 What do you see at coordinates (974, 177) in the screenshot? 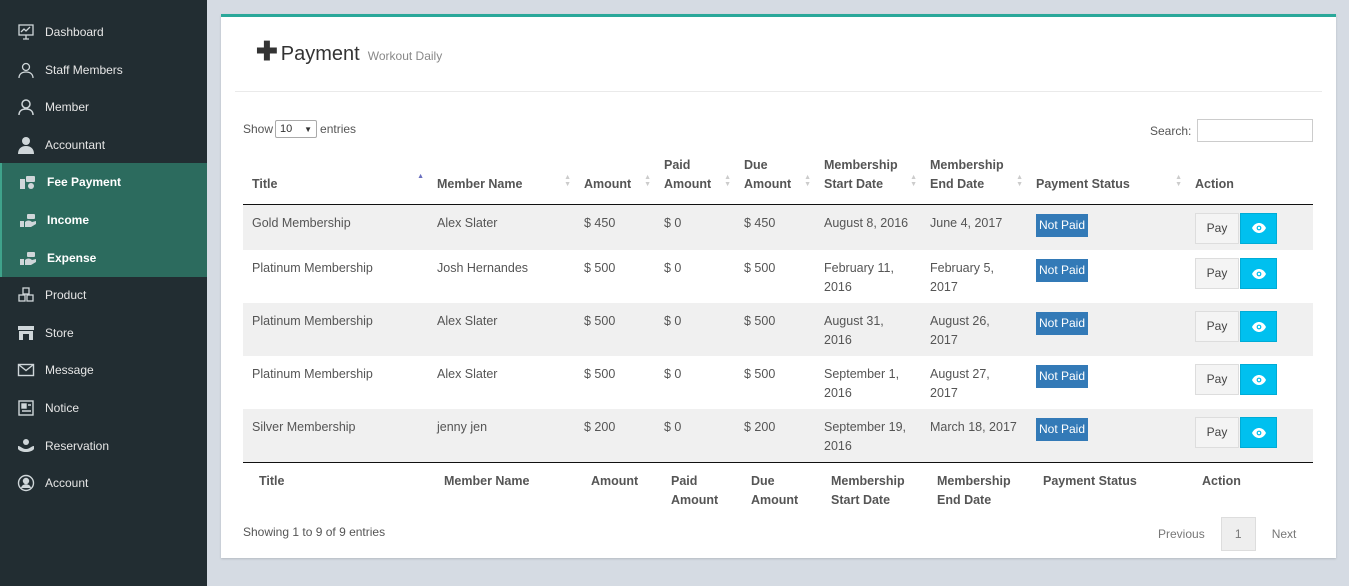
I see `col-end-header: Membership End Date ▲ ▼` at bounding box center [974, 177].